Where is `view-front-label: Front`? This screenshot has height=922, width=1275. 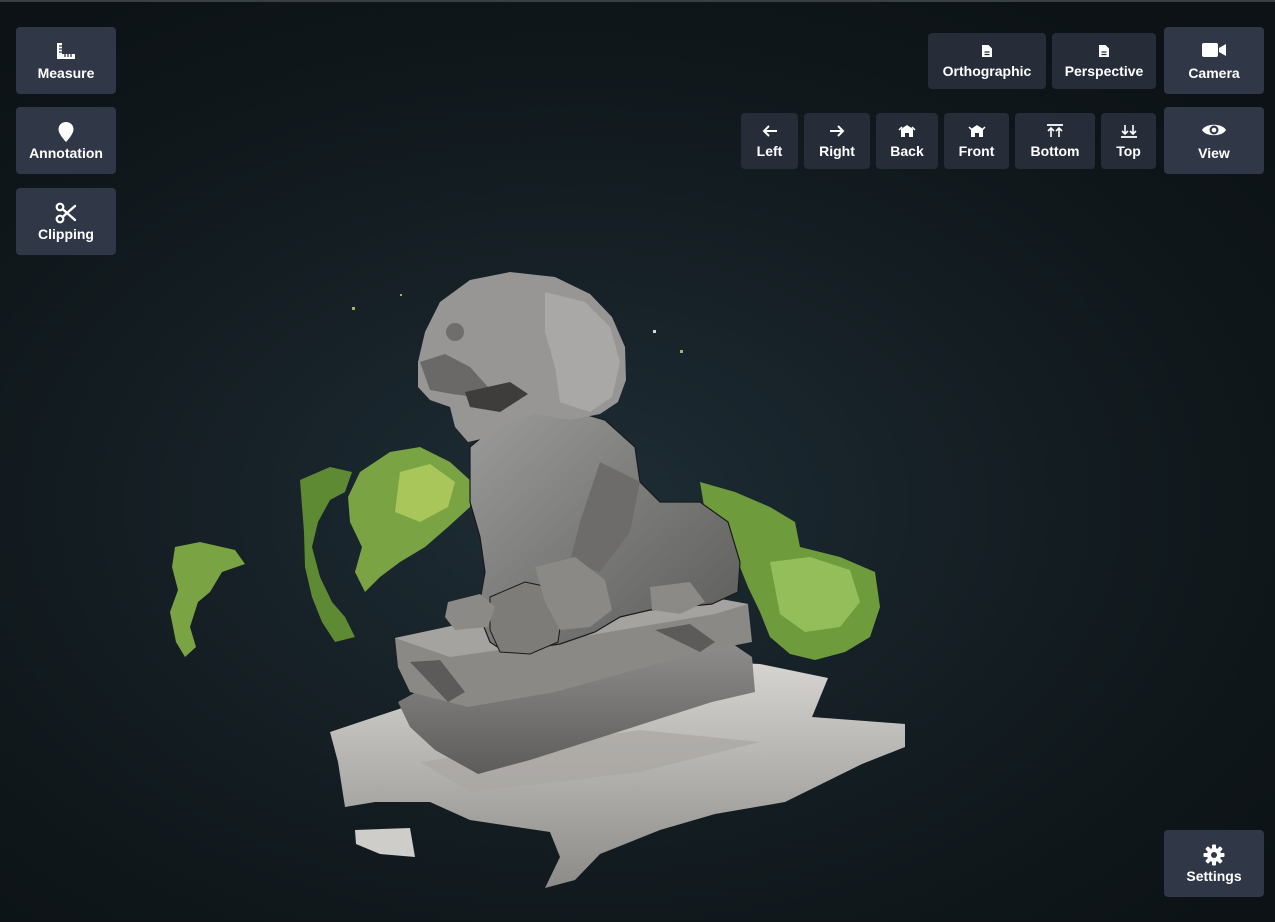
view-front-label: Front is located at coordinates (976, 150).